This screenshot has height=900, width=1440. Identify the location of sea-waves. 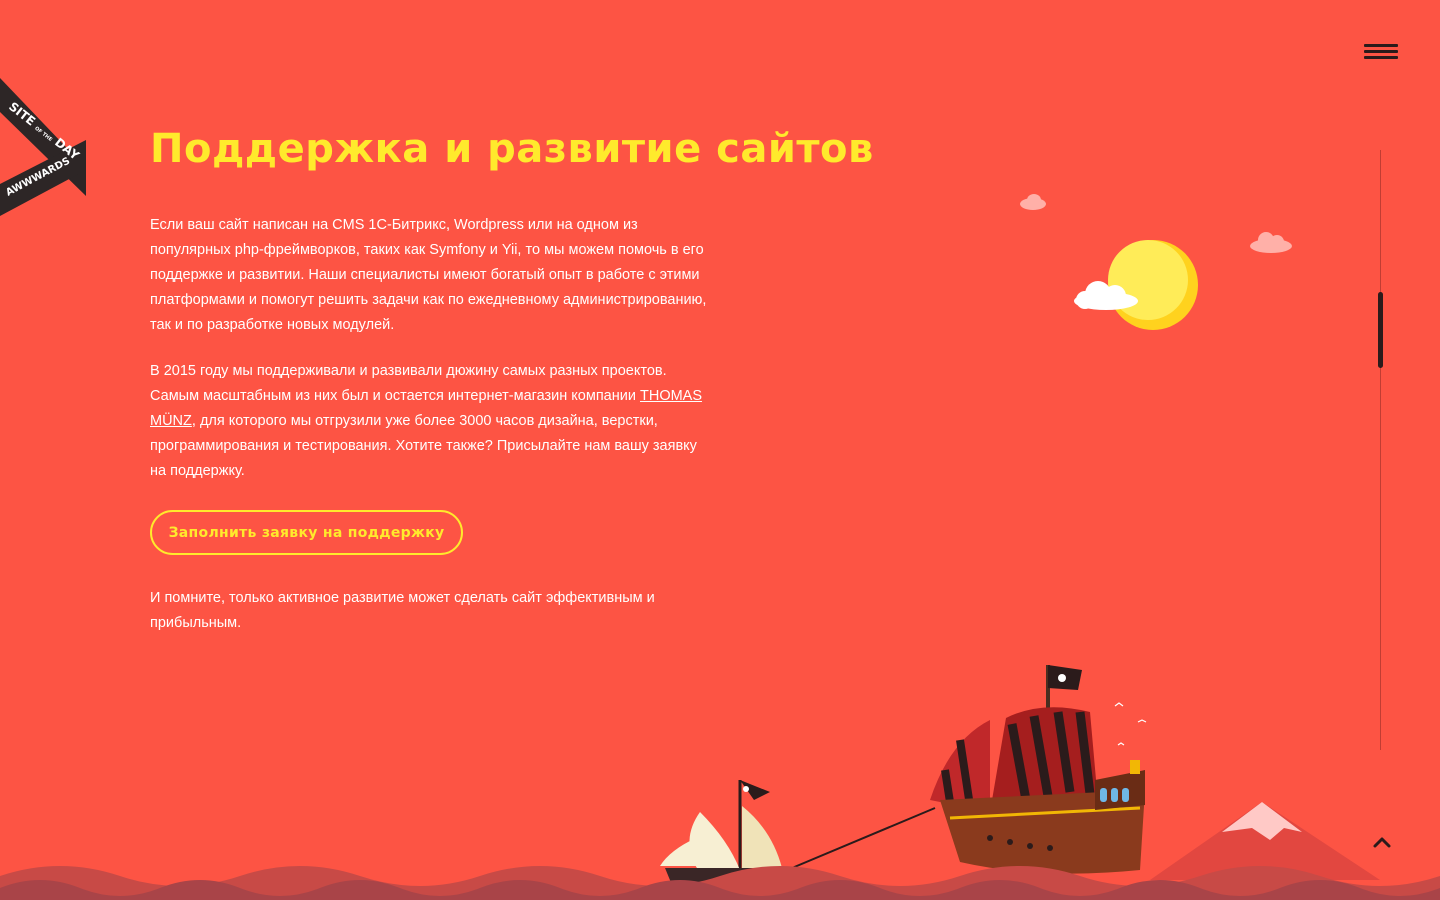
(720, 883).